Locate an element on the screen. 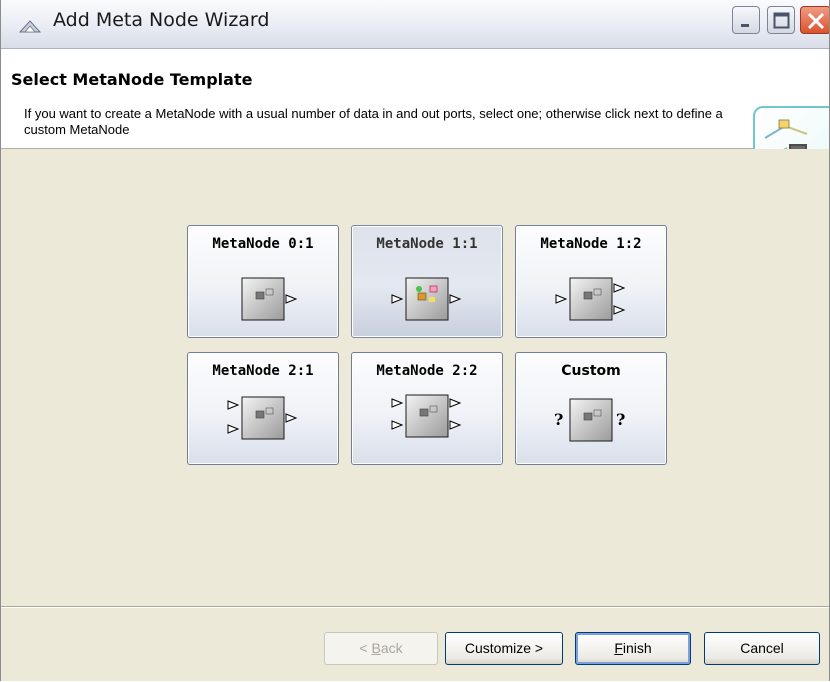 The image size is (830, 682). customize-button: Customize > is located at coordinates (504, 648).